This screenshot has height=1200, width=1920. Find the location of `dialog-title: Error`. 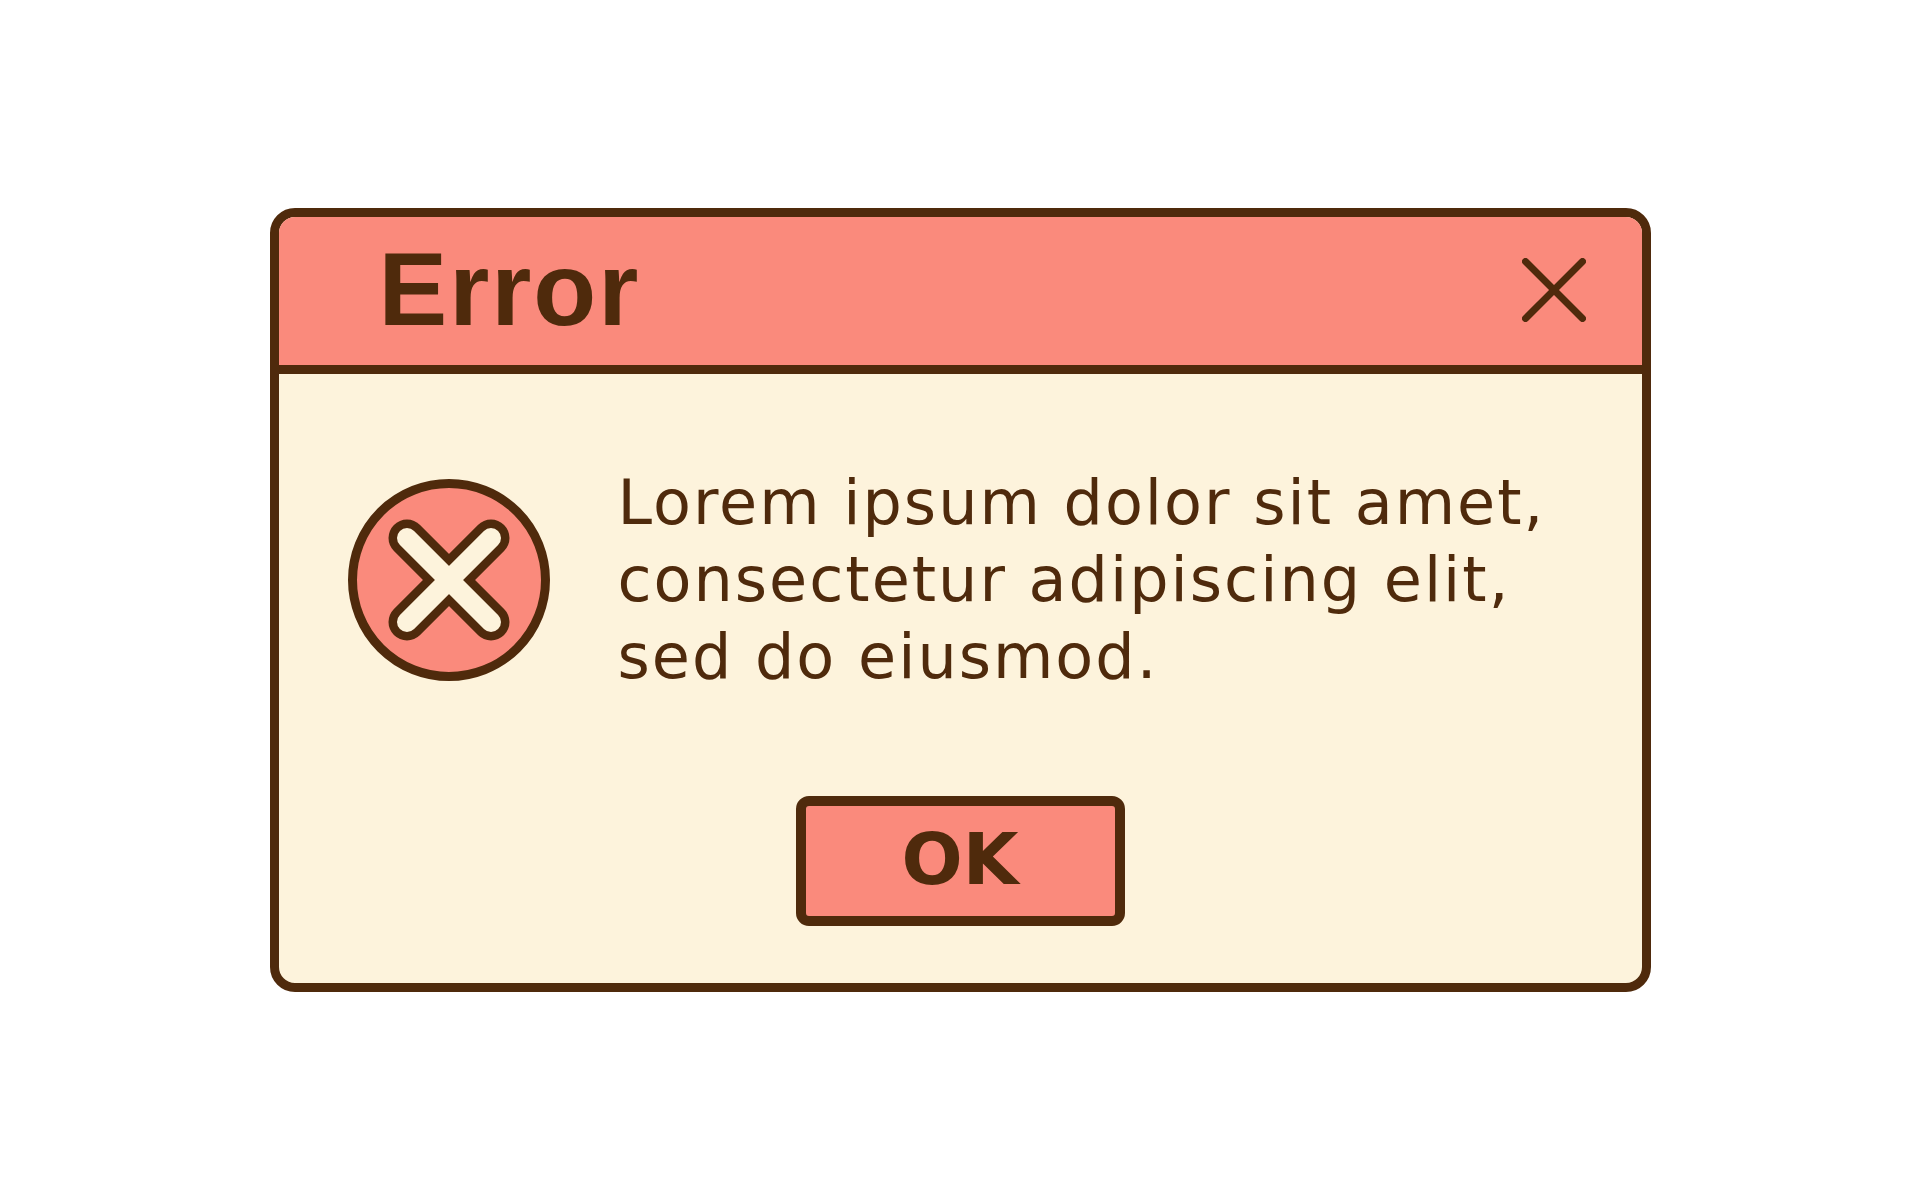

dialog-title: Error is located at coordinates (509, 291).